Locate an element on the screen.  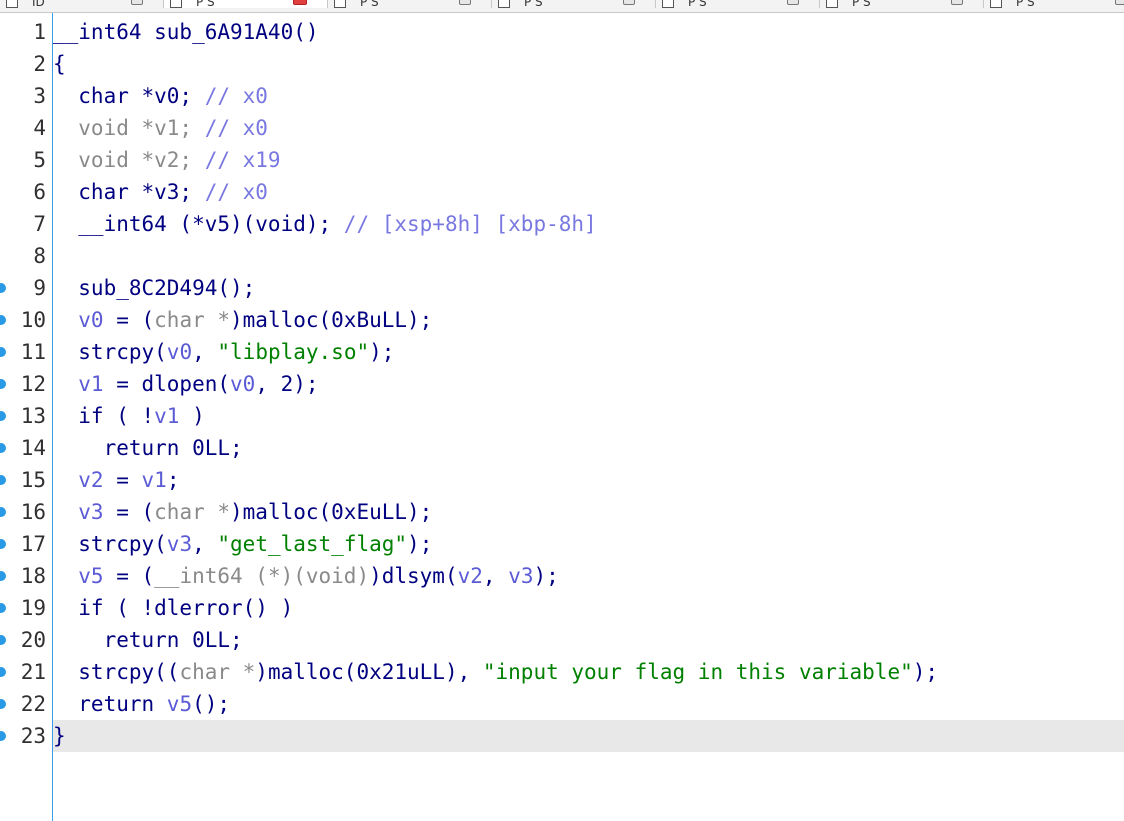
code-token: void *v1; is located at coordinates (129, 128).